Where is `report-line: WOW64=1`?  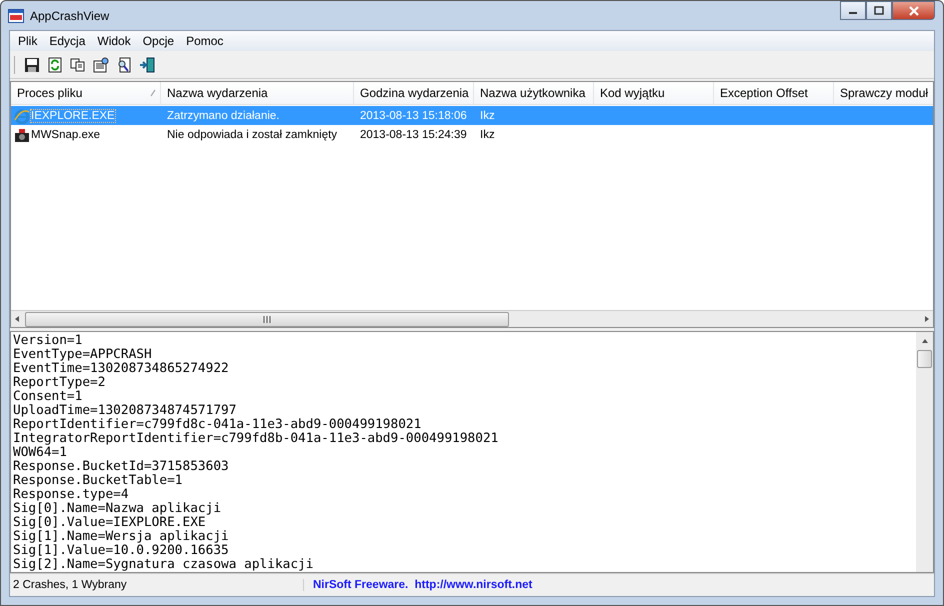
report-line: WOW64=1 is located at coordinates (40, 453).